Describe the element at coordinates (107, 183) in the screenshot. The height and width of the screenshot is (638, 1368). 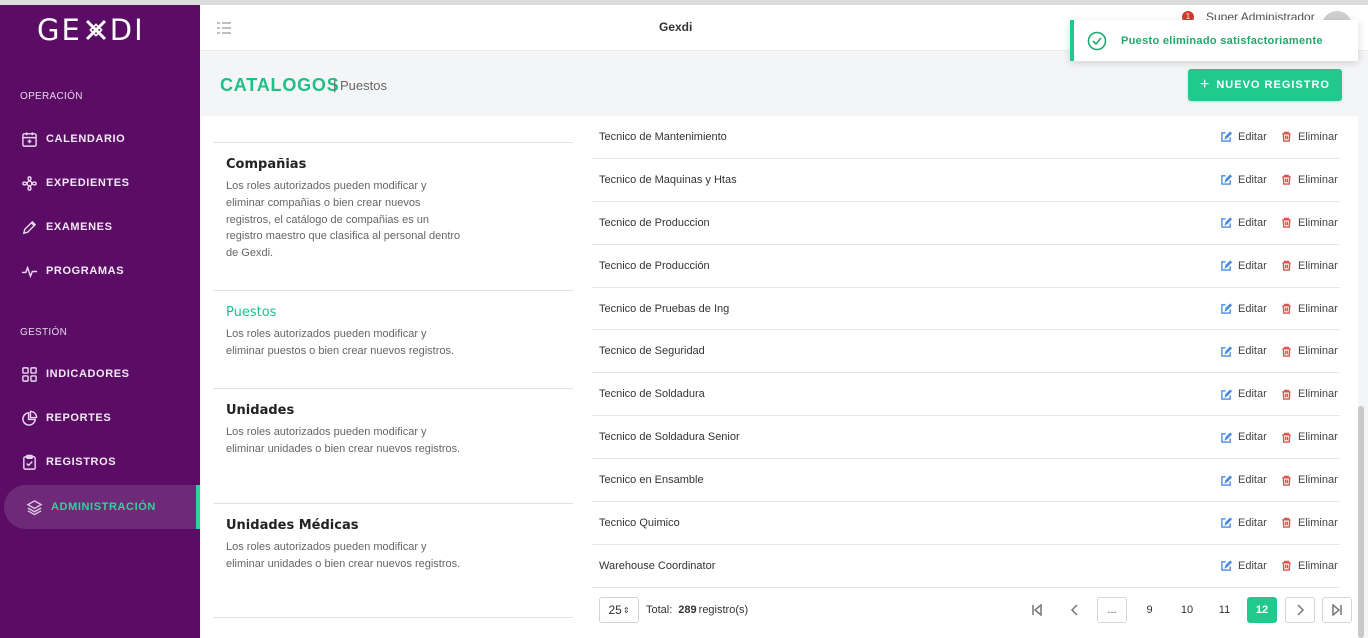
I see `sidebar-item-expedientes: EXPEDIENTES` at that location.